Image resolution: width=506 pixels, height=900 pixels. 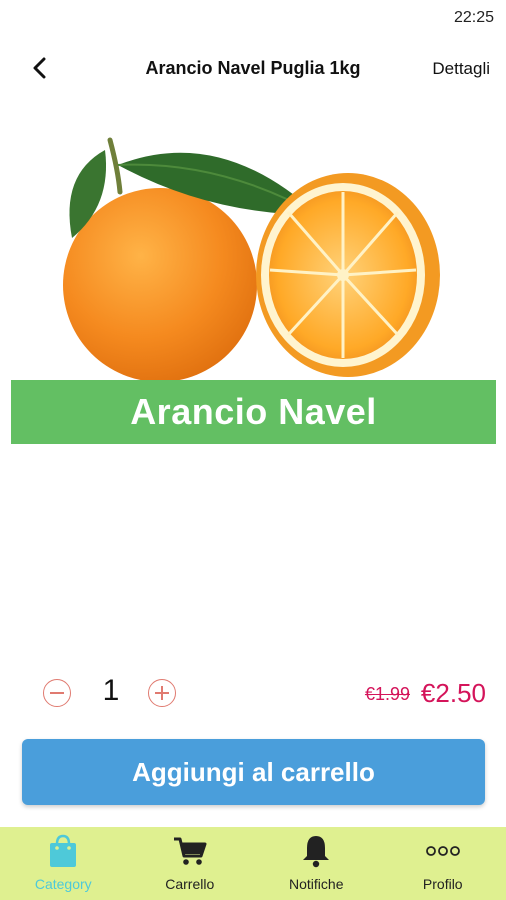 I want to click on app-bar: Arancio Navel Puglia 1kg Dettagli, so click(x=253, y=68).